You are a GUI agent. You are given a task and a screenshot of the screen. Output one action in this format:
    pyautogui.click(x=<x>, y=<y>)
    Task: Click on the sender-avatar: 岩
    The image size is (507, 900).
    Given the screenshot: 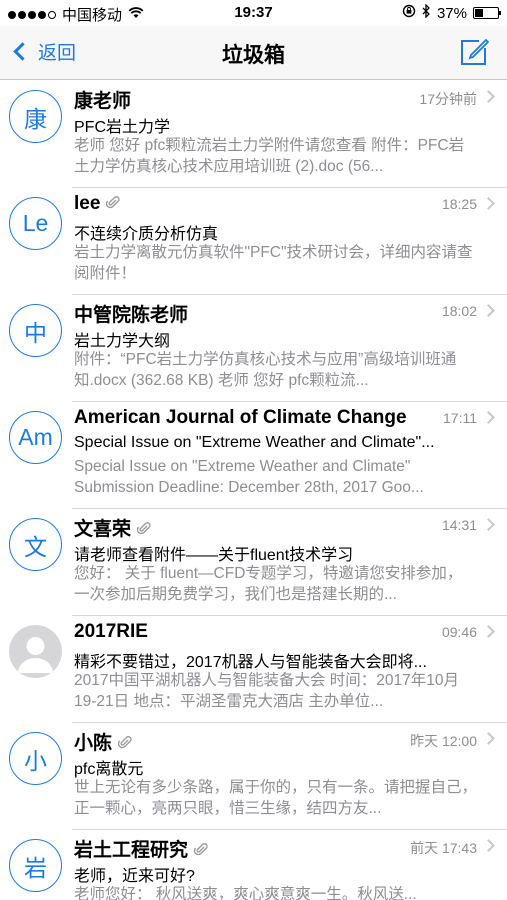 What is the action you would take?
    pyautogui.click(x=35, y=865)
    